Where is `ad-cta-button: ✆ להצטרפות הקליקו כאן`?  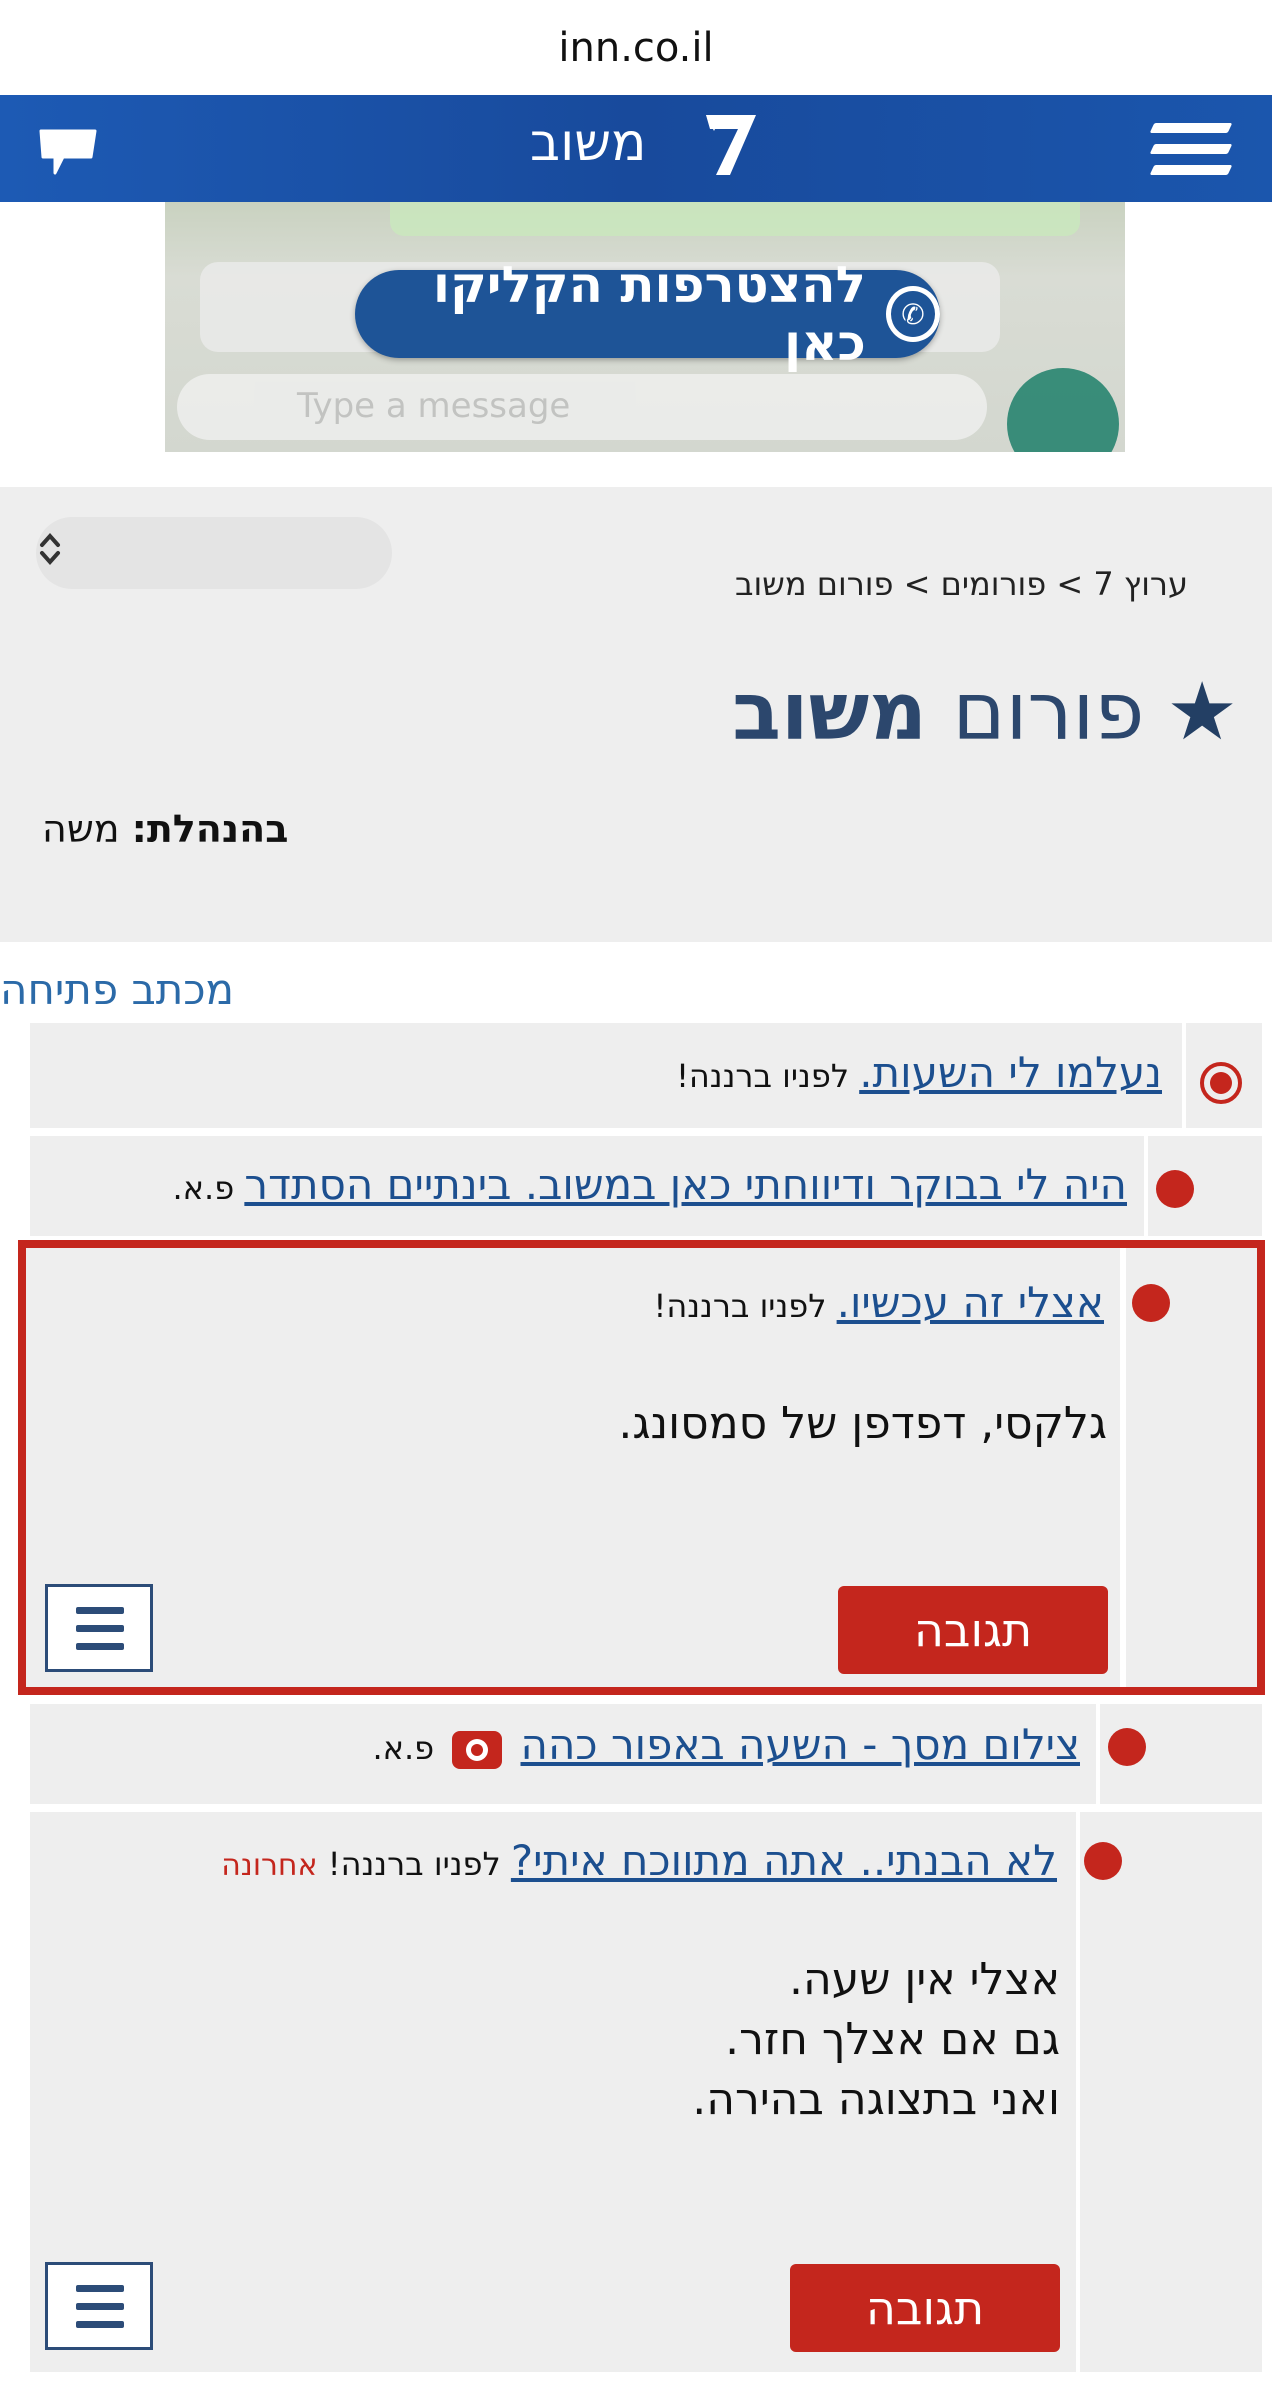
ad-cta-button: ✆ להצטרפות הקליקו כאן is located at coordinates (647, 314).